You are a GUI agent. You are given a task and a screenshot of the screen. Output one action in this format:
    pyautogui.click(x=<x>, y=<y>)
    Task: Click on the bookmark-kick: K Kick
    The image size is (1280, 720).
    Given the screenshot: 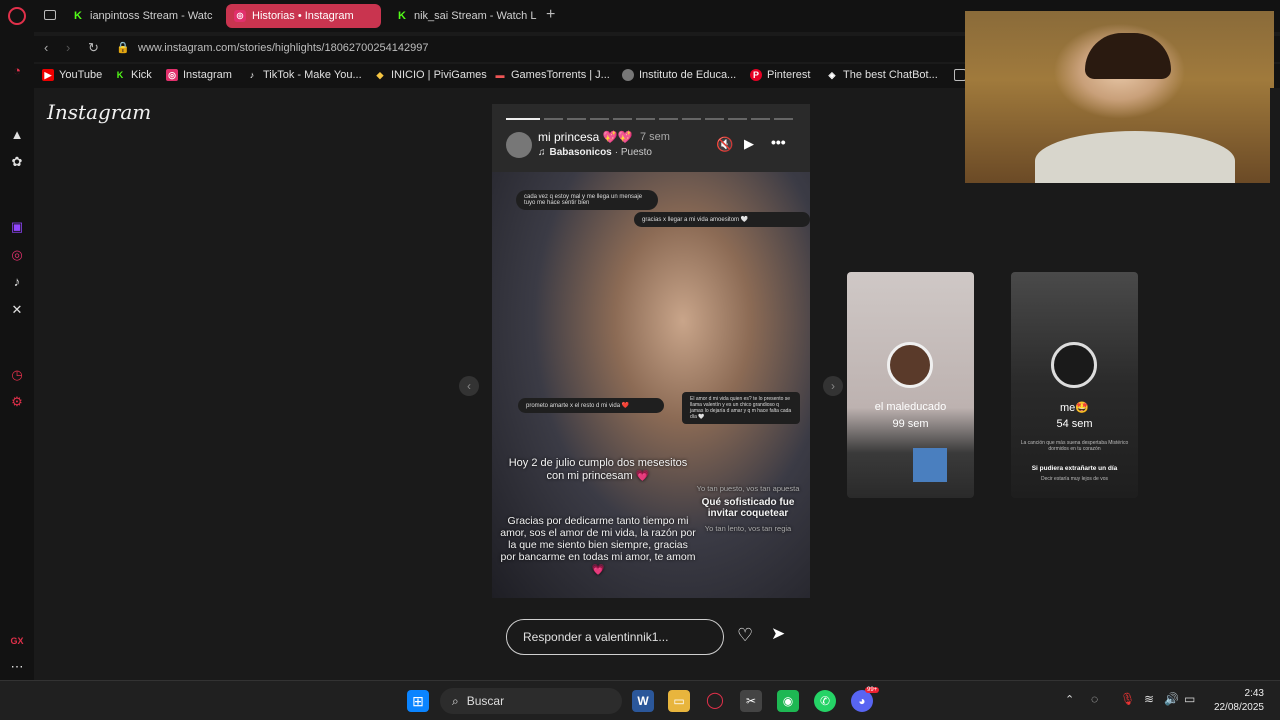 What is the action you would take?
    pyautogui.click(x=133, y=75)
    